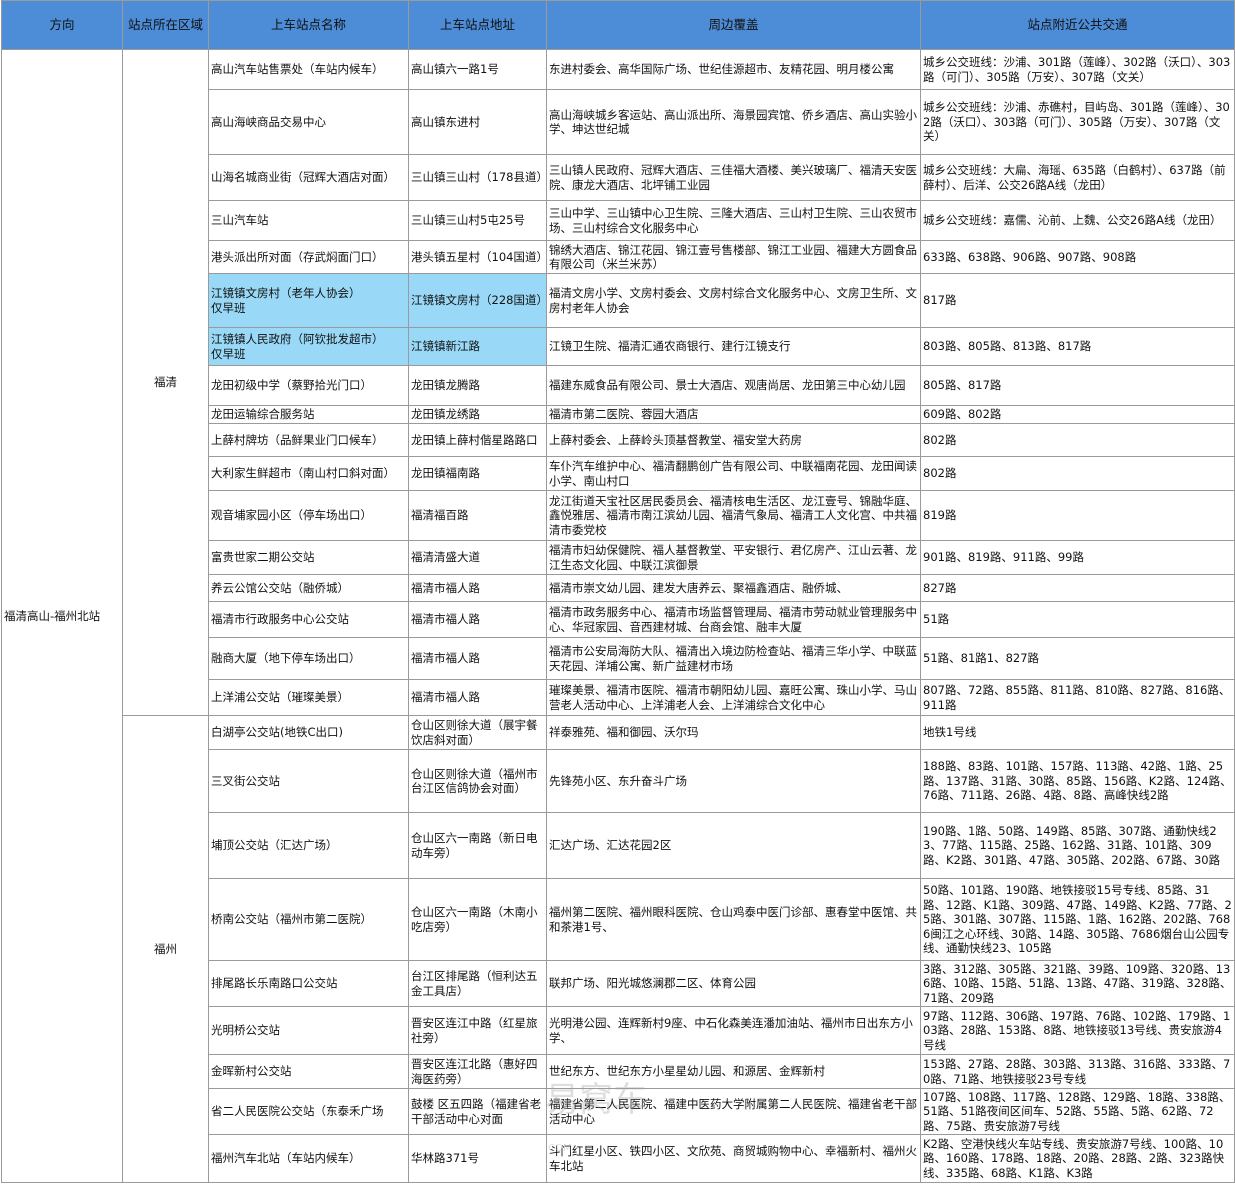  What do you see at coordinates (308, 619) in the screenshot?
I see `stop-name-cell: 福清市行政服务中心公交站` at bounding box center [308, 619].